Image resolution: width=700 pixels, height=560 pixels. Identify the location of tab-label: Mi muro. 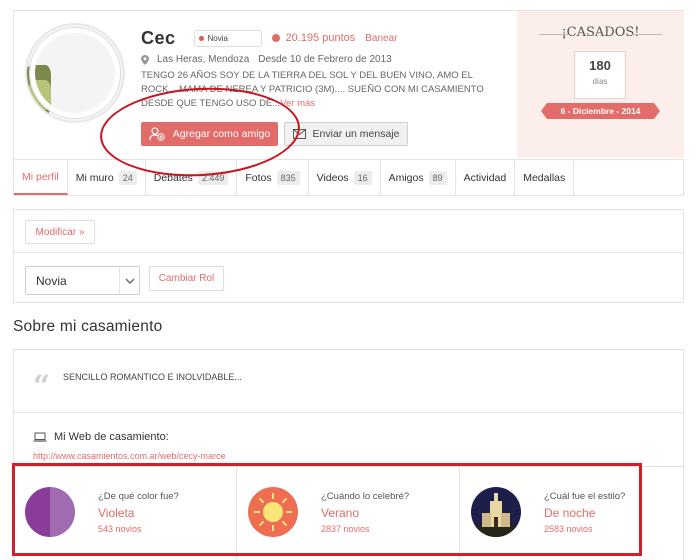
(94, 177).